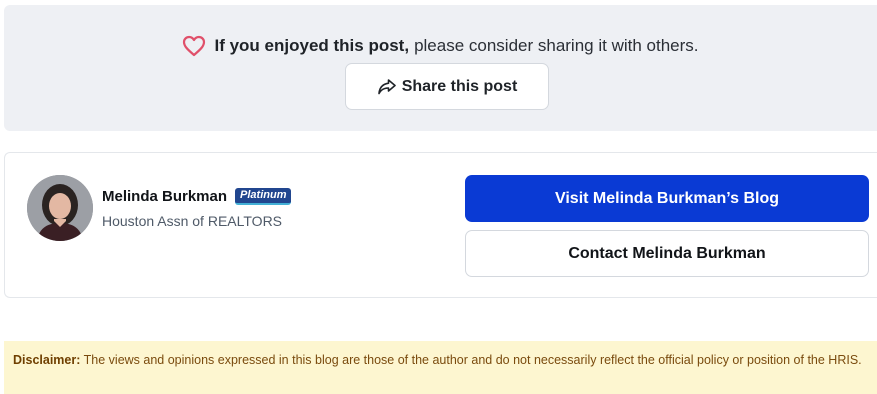 Image resolution: width=877 pixels, height=394 pixels. What do you see at coordinates (312, 45) in the screenshot?
I see `share-prompt-bold: If you enjoyed this post,` at bounding box center [312, 45].